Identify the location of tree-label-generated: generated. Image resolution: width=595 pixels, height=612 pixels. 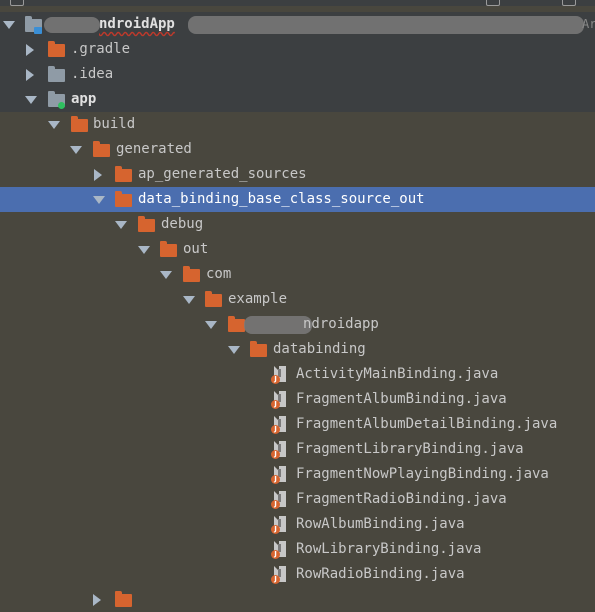
(154, 149).